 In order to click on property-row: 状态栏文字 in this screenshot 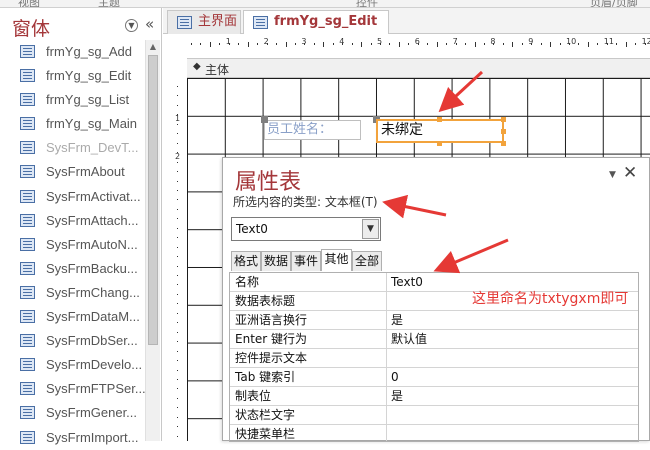, I will do `click(434, 415)`.